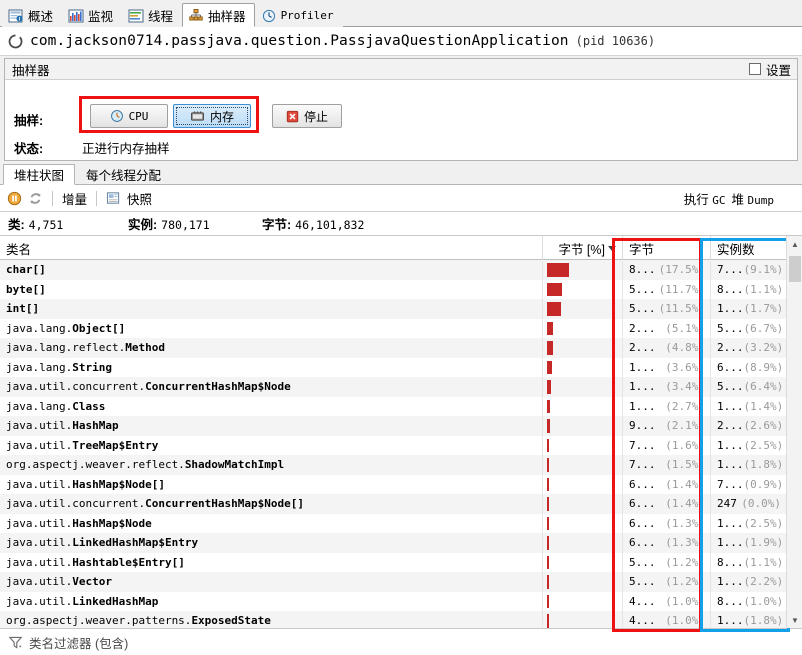 The width and height of the screenshot is (802, 655). I want to click on table-row: java.lang.Object[] 2... (5.1%) 5... (6.7%), so click(401, 328).